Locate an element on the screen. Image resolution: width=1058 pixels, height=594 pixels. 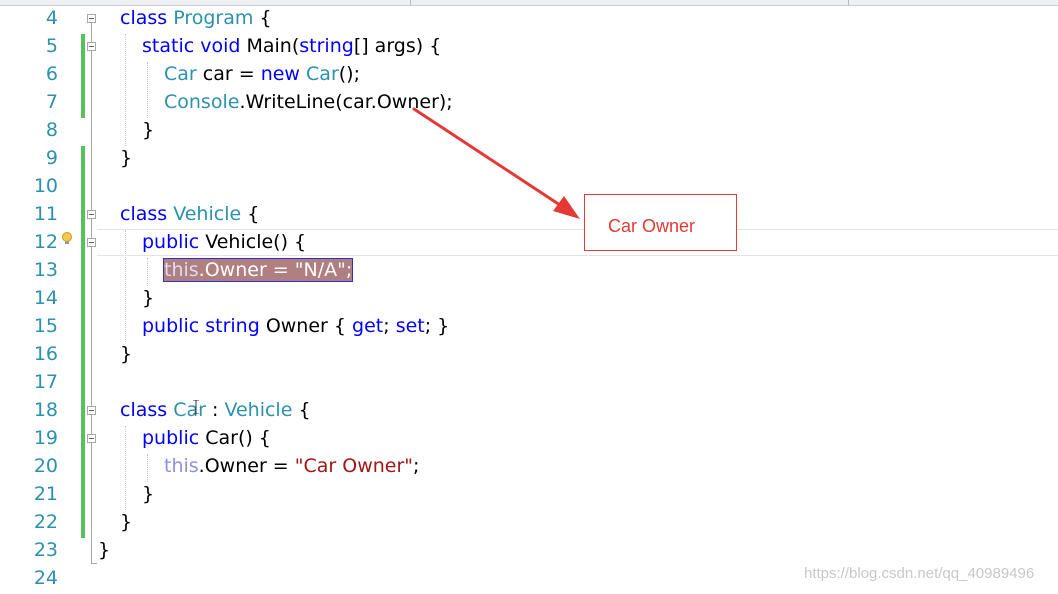
annotation-callout: Car Owner is located at coordinates (660, 222).